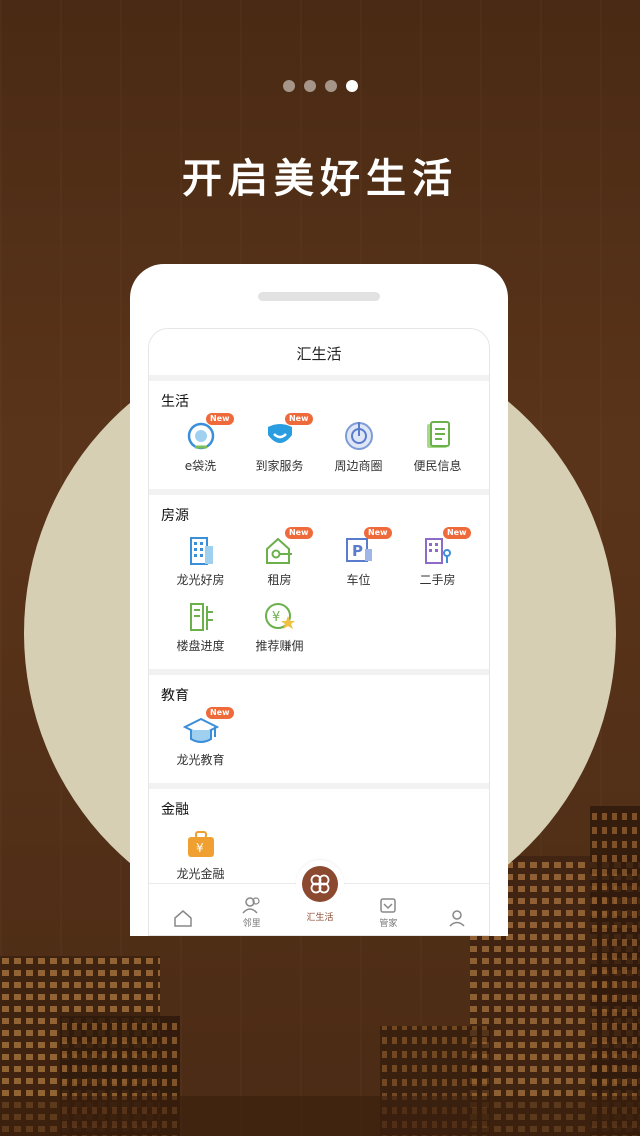 This screenshot has width=640, height=1136. I want to click on tab-label: 汇生活, so click(320, 918).